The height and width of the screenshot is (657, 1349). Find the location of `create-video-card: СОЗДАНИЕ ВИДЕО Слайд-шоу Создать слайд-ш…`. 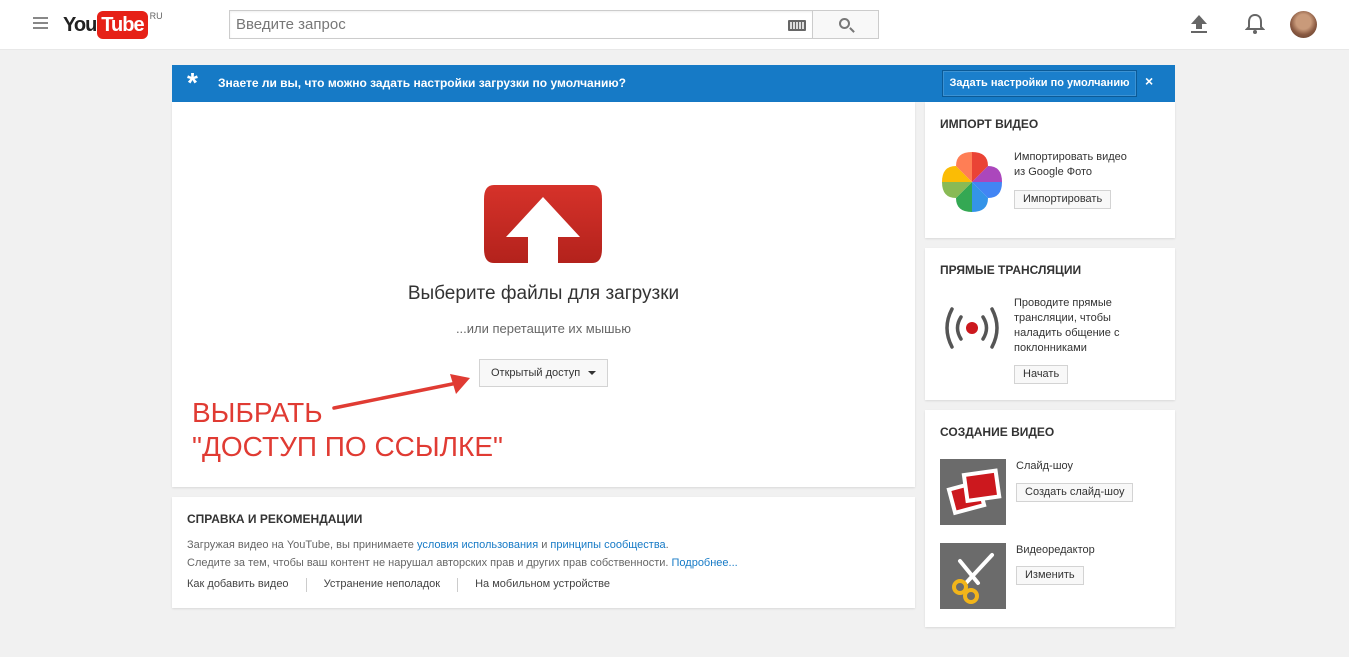

create-video-card: СОЗДАНИЕ ВИДЕО Слайд-шоу Создать слайд-ш… is located at coordinates (1050, 518).